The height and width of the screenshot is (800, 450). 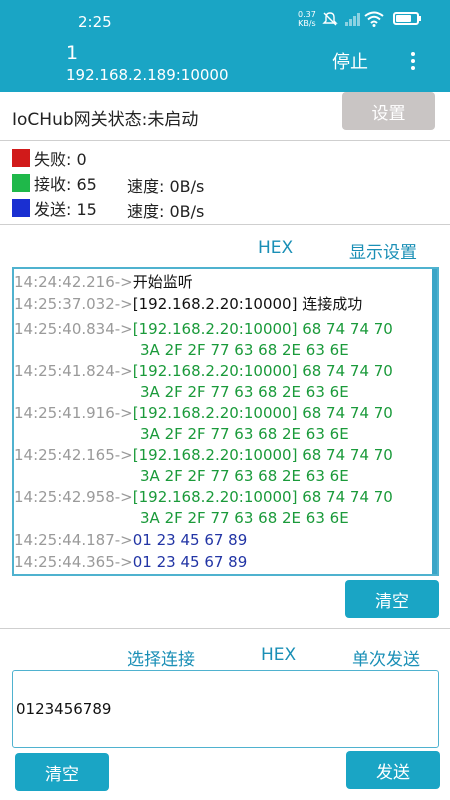 What do you see at coordinates (350, 61) in the screenshot?
I see `stop-button: 停止` at bounding box center [350, 61].